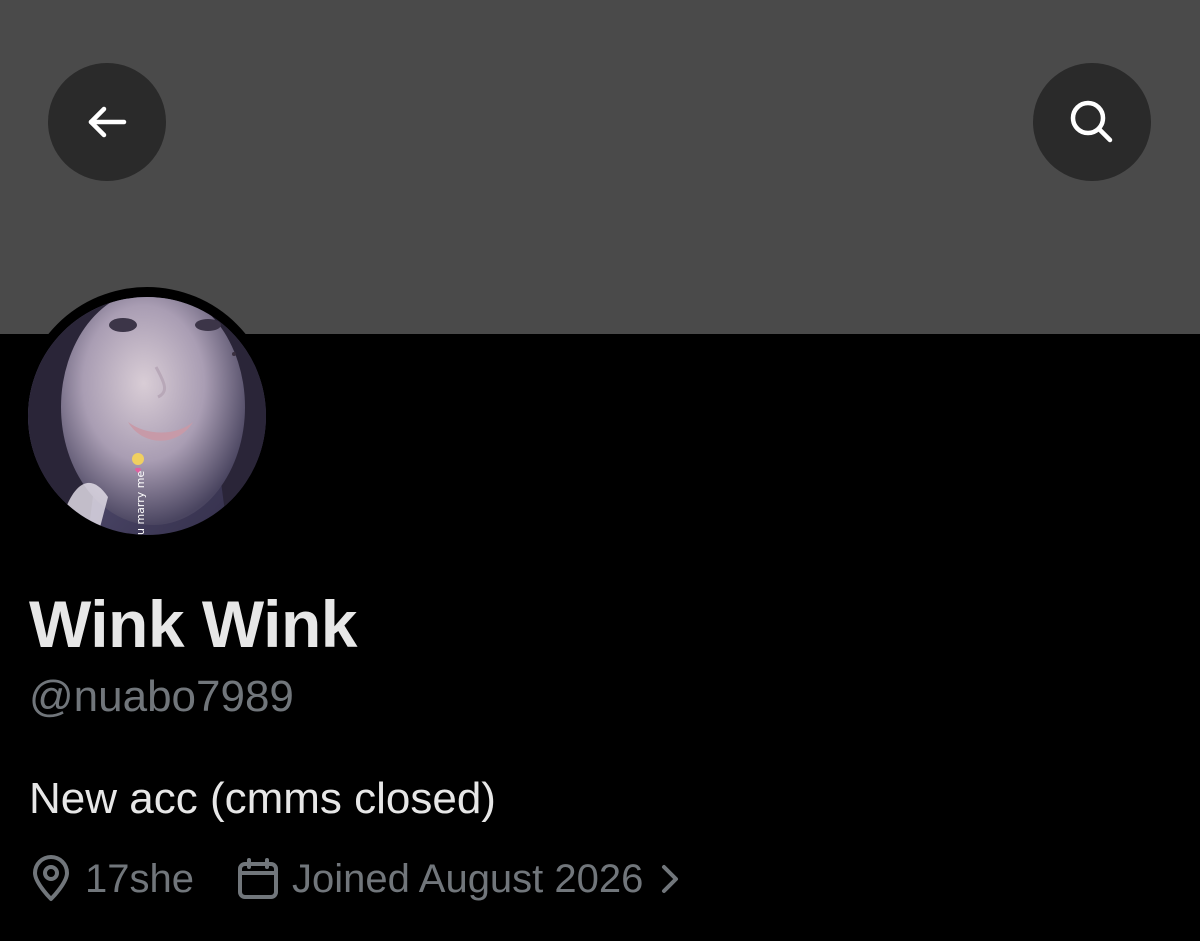 This screenshot has width=1200, height=941. I want to click on profile-meta: 17she Joined August 2026, so click(355, 879).